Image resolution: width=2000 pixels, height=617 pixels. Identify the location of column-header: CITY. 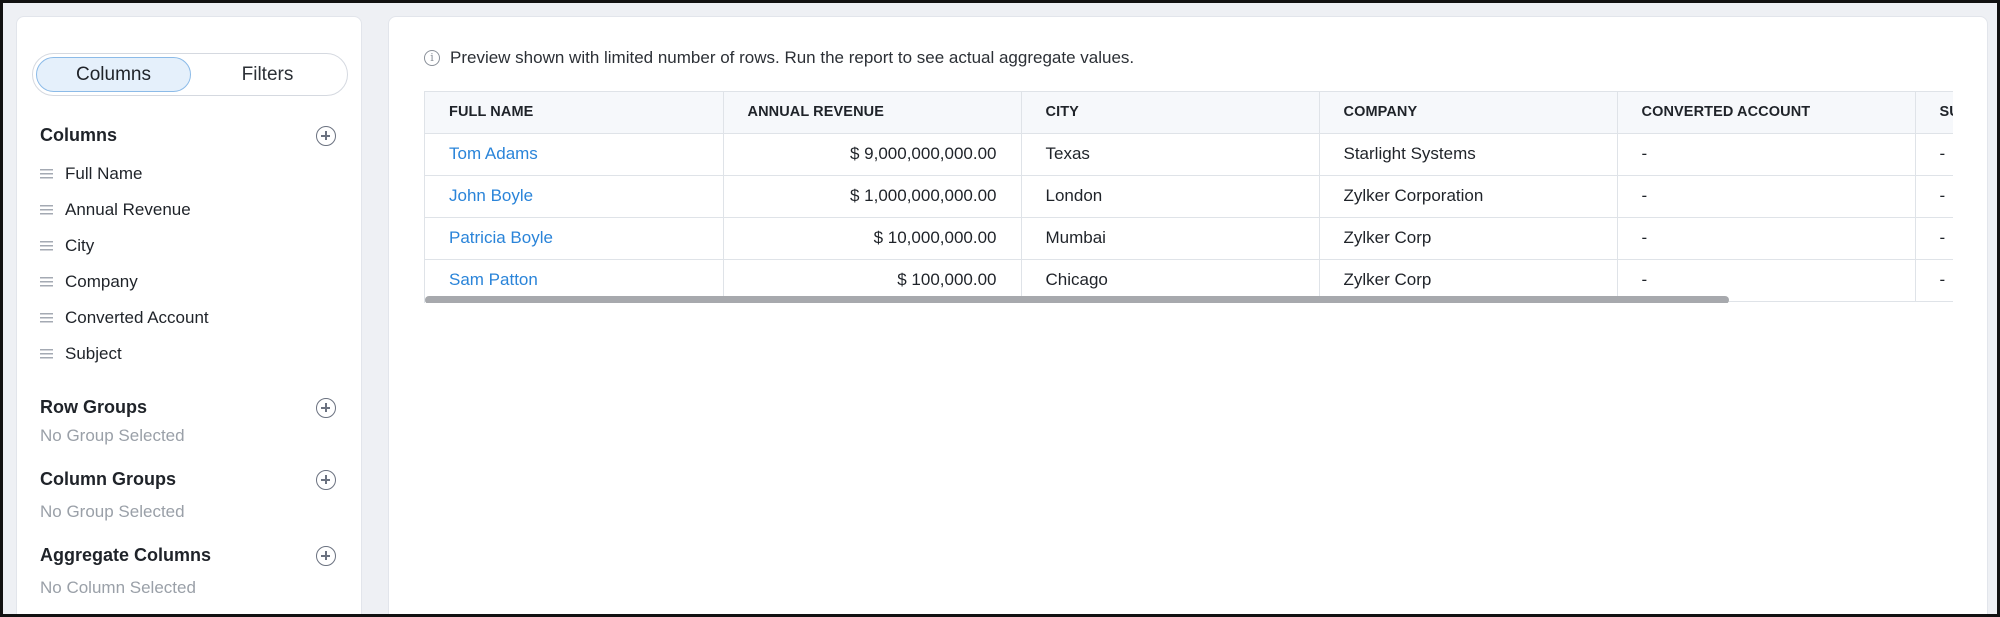
(1170, 113).